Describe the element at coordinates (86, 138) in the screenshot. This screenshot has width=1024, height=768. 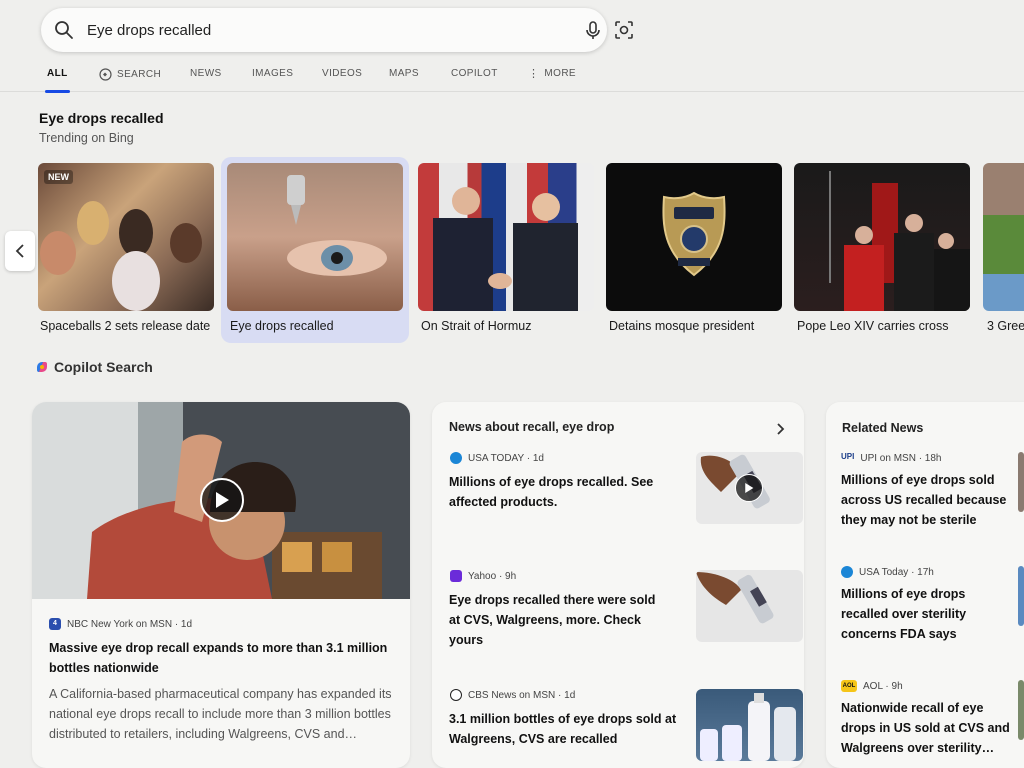
I see `trending-subtitle: Trending on Bing` at that location.